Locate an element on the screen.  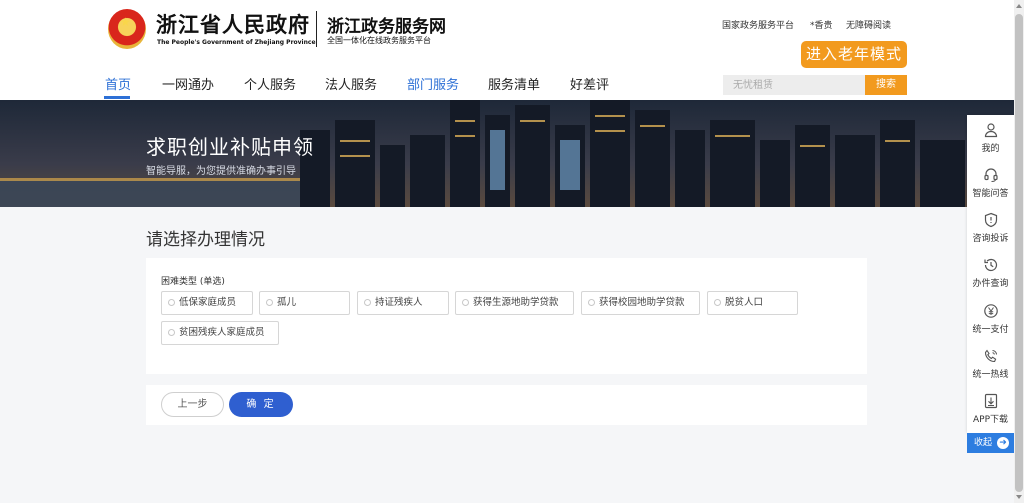
shield-icon is located at coordinates (990, 220).